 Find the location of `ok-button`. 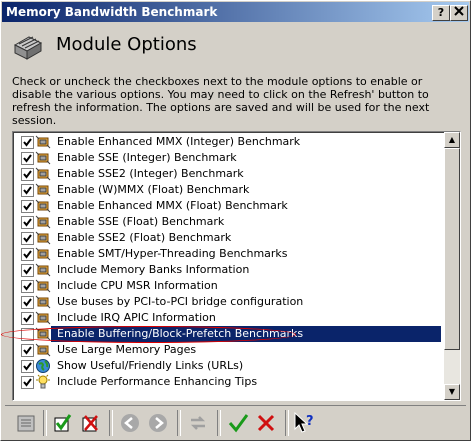

ok-button is located at coordinates (238, 423).